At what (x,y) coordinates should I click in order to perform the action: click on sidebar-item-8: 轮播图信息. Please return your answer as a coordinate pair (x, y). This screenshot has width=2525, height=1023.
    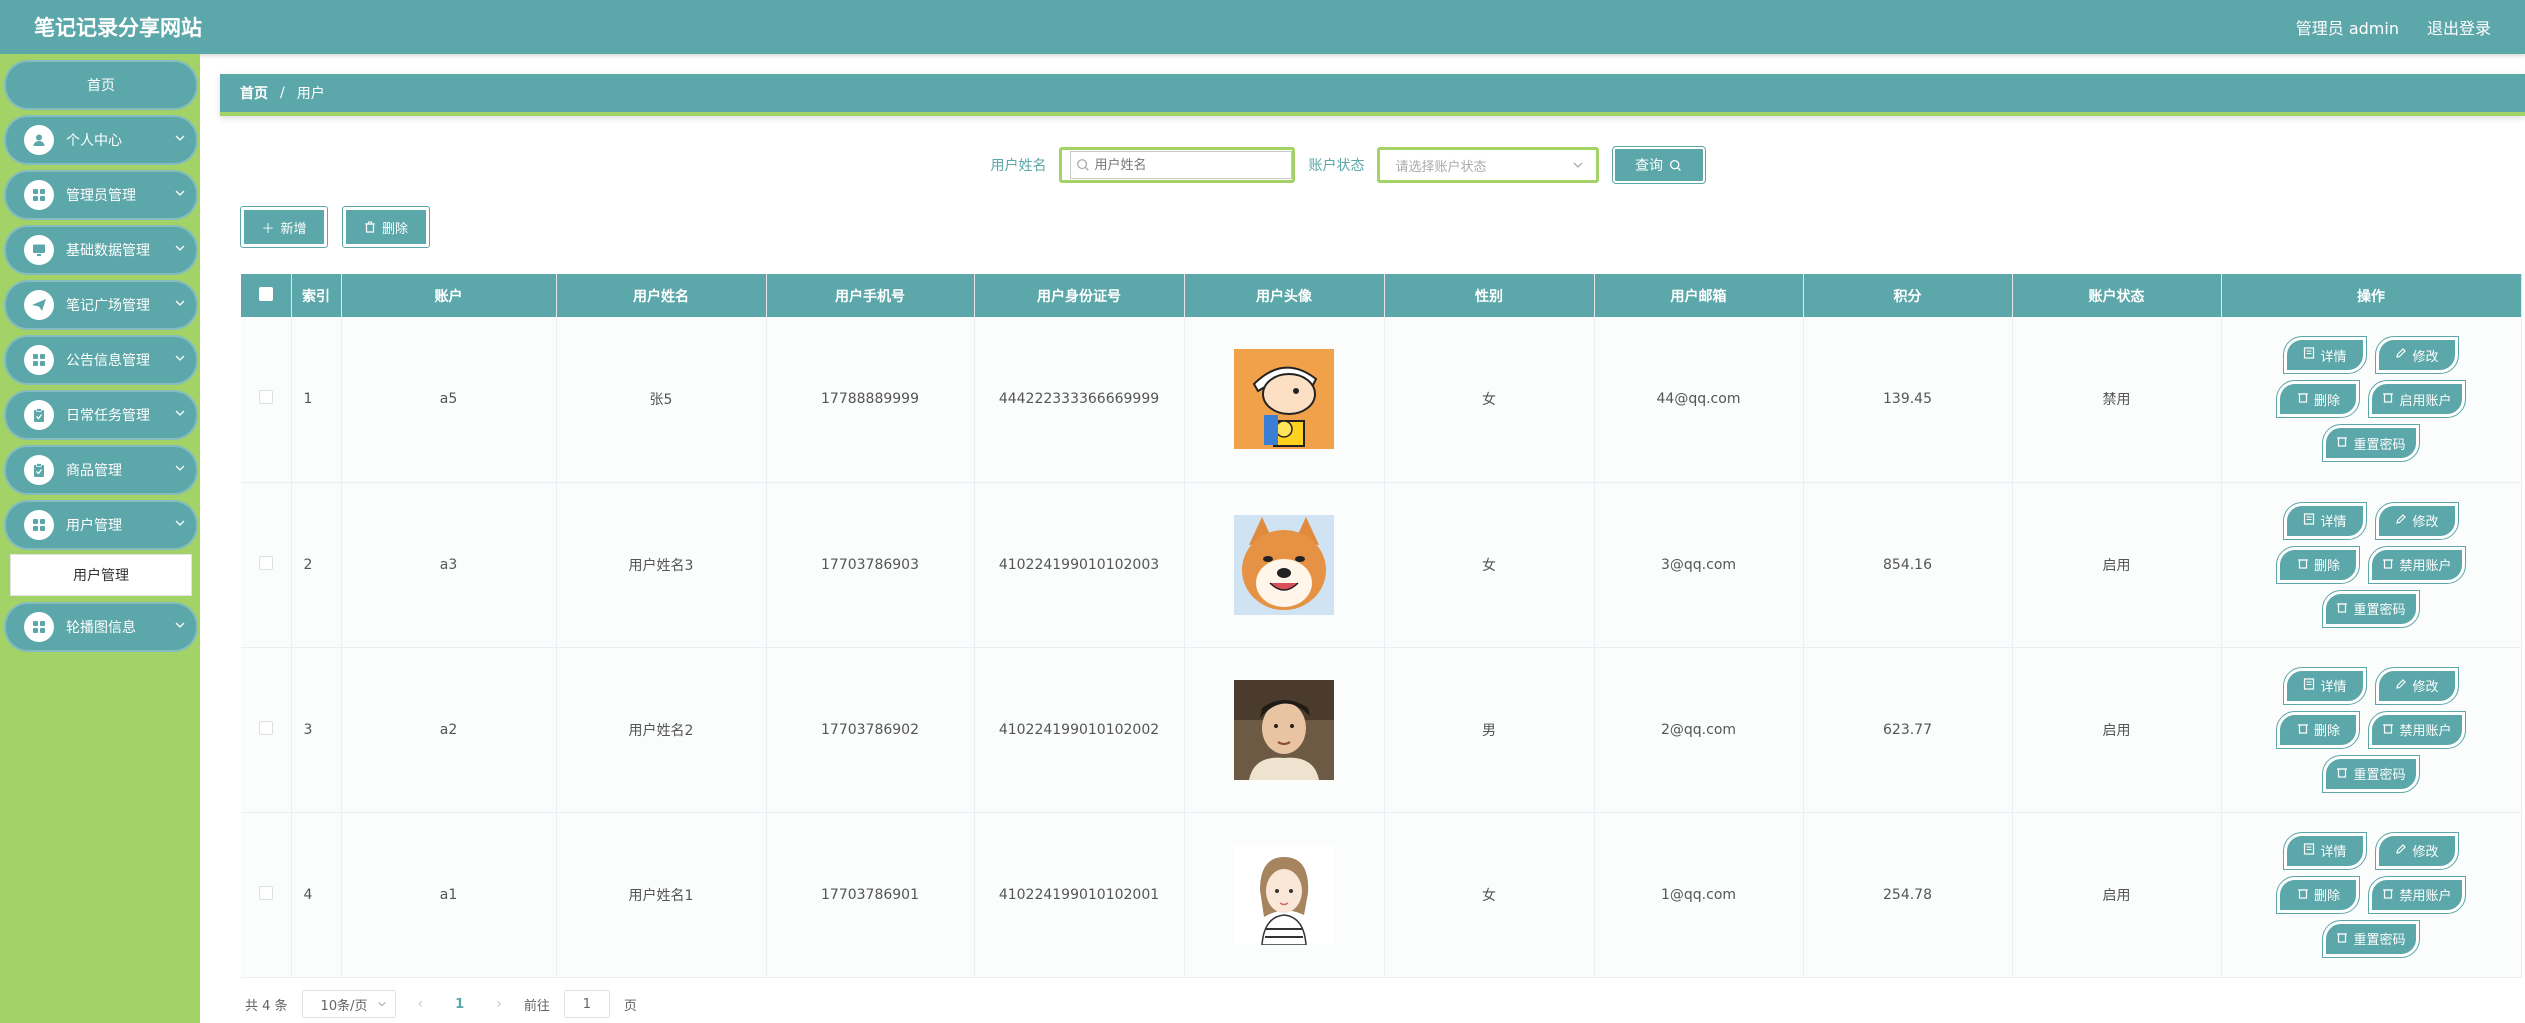
    Looking at the image, I should click on (101, 627).